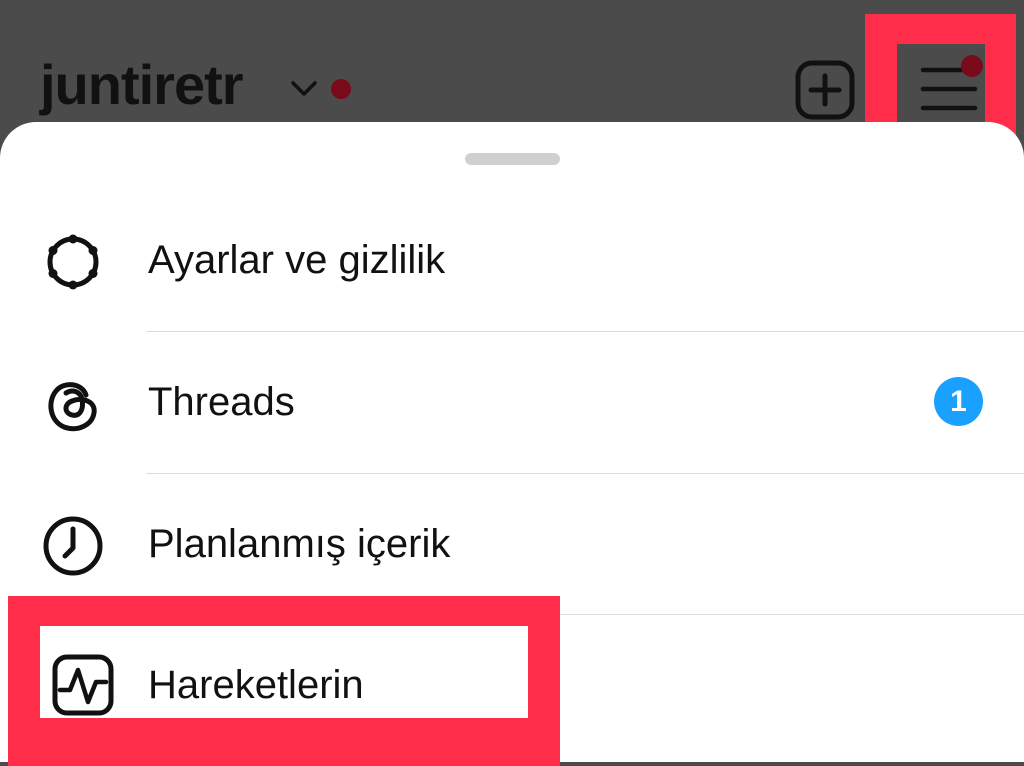  I want to click on clock-icon, so click(73, 546).